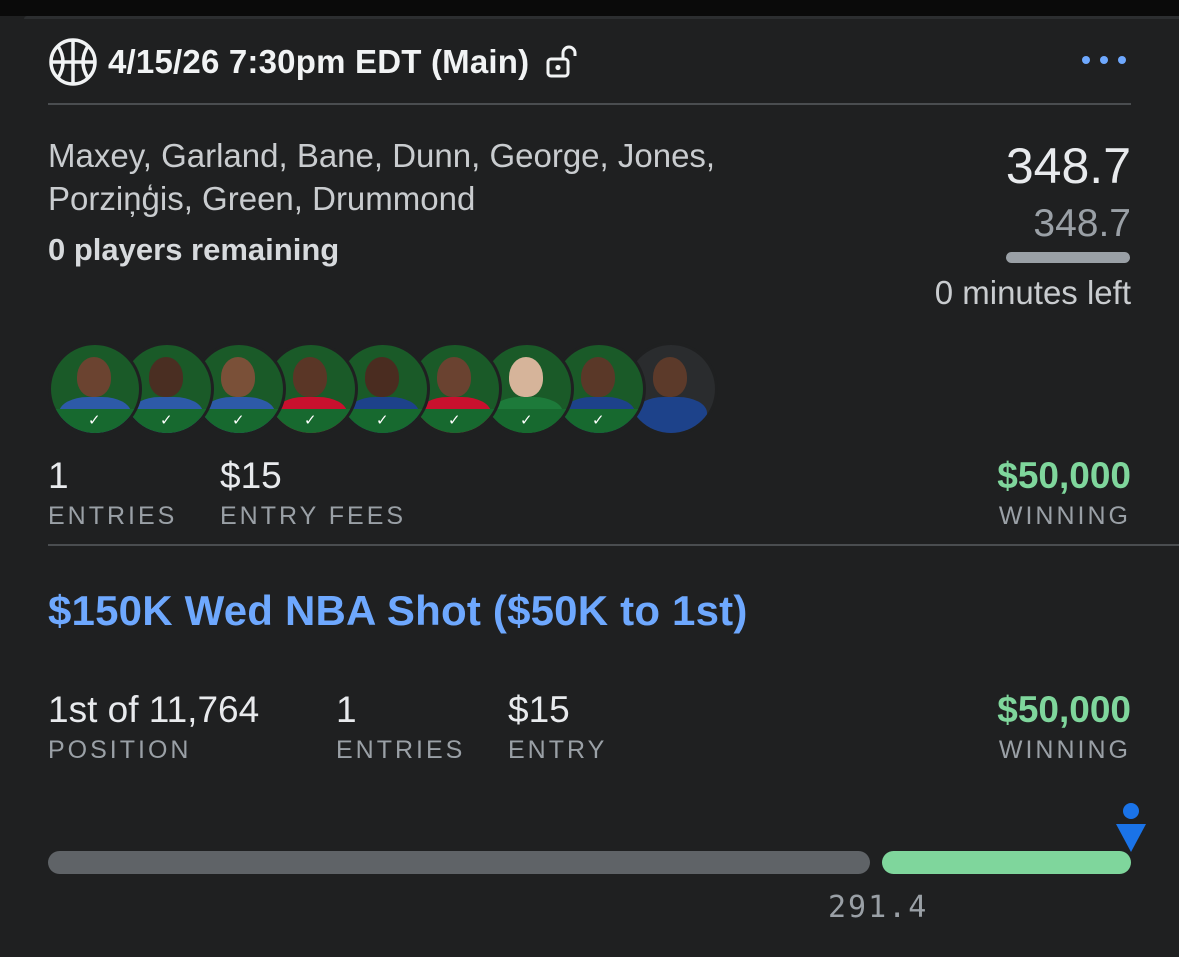 This screenshot has width=1179, height=957. I want to click on section-divider, so click(613, 545).